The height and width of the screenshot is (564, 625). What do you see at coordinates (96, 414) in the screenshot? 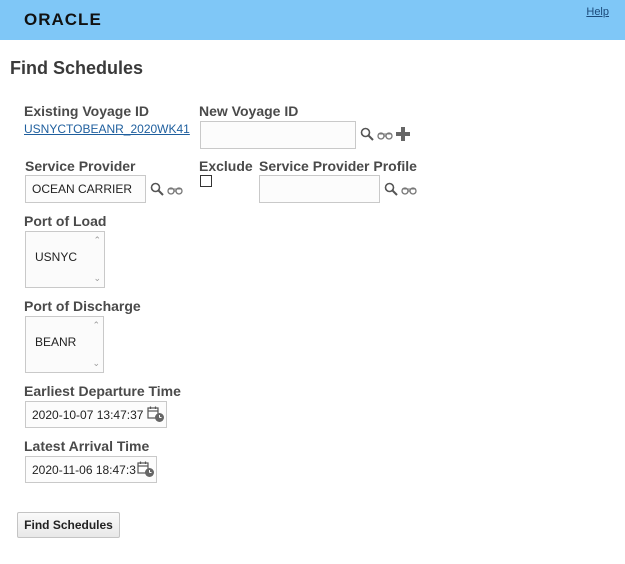
I see `earliest-departure-input: 2020-10-07 13:47:37` at bounding box center [96, 414].